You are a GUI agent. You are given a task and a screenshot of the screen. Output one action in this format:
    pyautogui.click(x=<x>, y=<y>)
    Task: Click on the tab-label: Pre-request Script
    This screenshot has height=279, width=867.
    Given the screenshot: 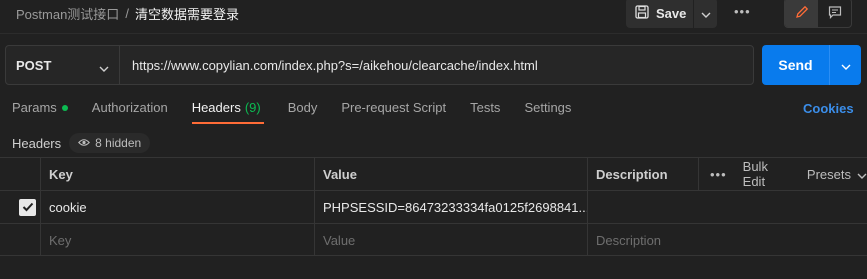 What is the action you would take?
    pyautogui.click(x=394, y=107)
    